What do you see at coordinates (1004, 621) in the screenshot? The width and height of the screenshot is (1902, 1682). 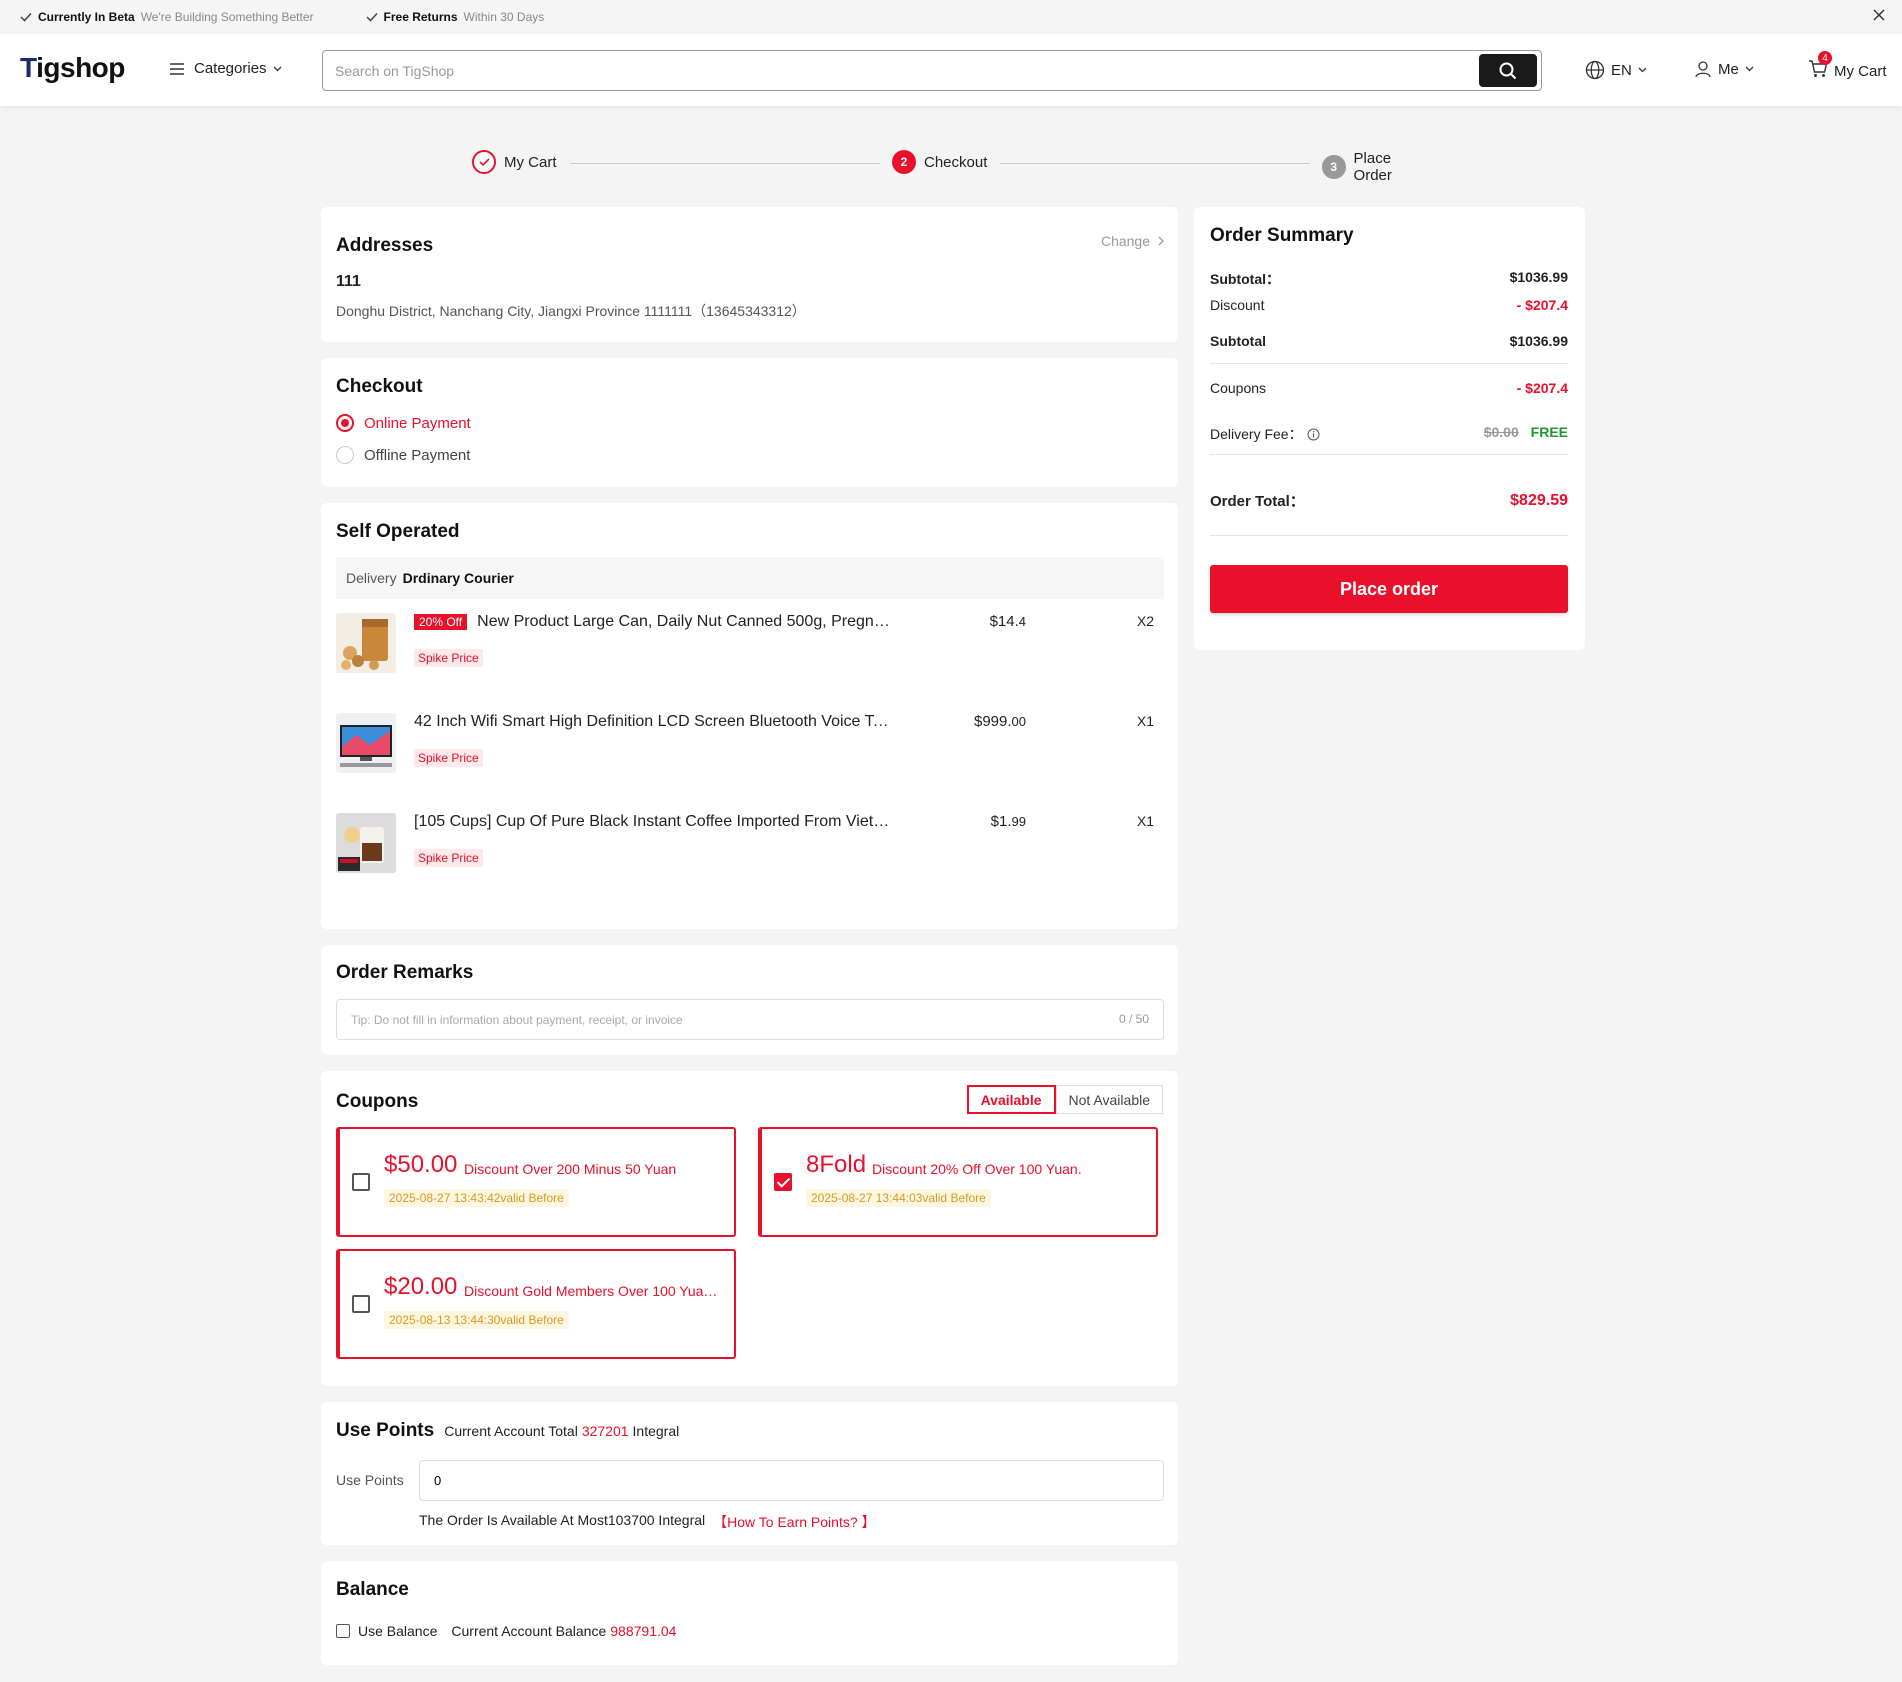 I see `price-int: $14.` at bounding box center [1004, 621].